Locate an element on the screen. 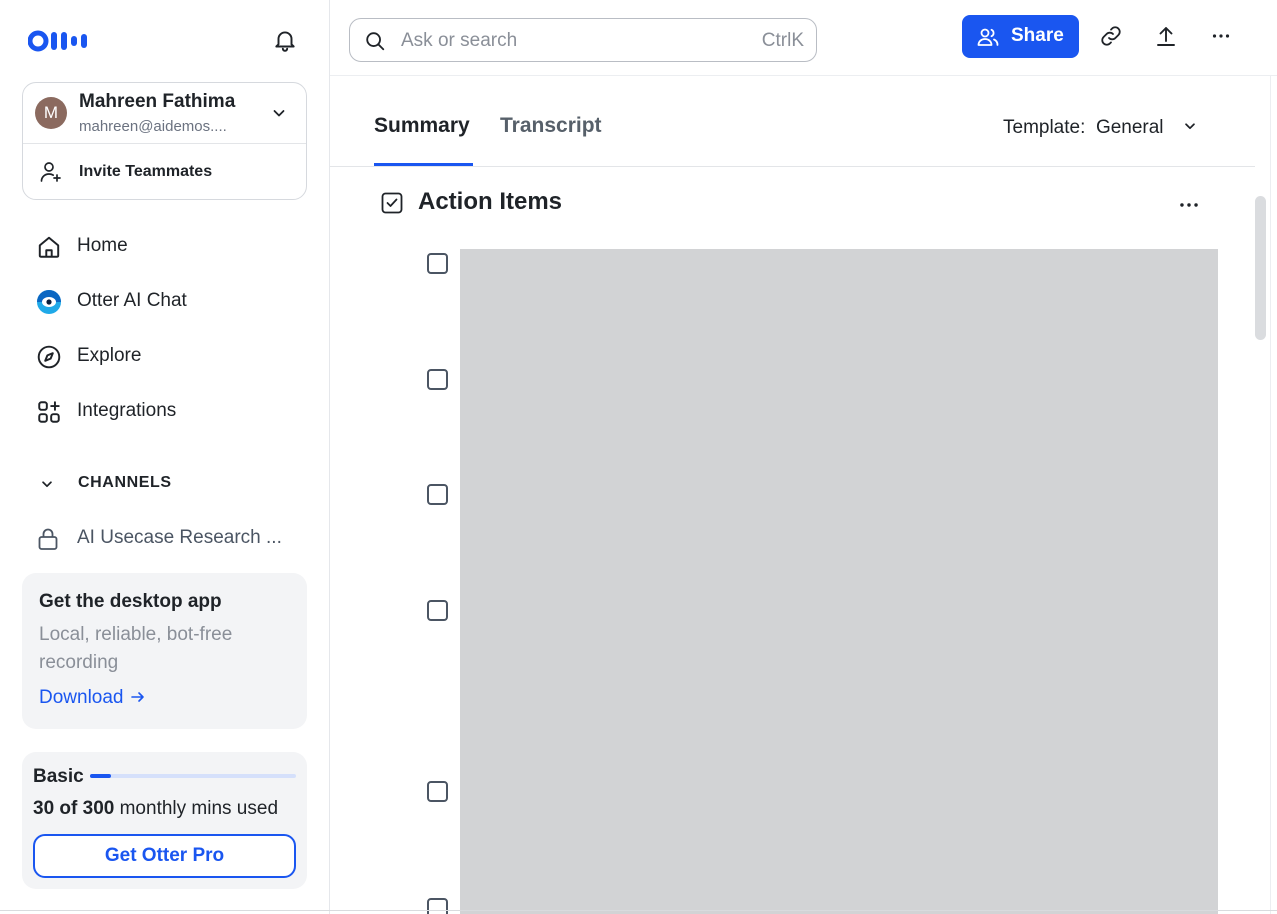 This screenshot has height=914, width=1277. channels-toggle: CHANNELS is located at coordinates (164, 483).